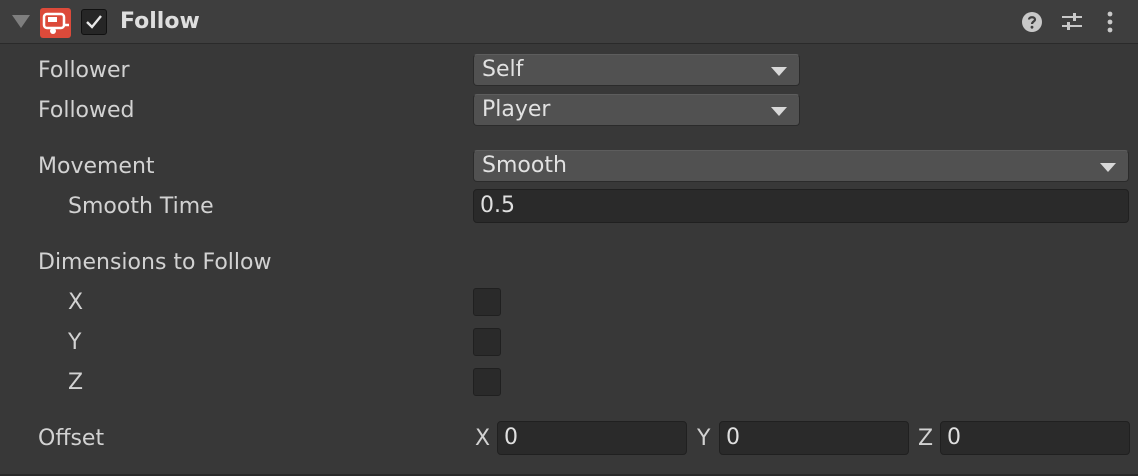  Describe the element at coordinates (733, 437) in the screenshot. I see `offset-y-value: 0` at that location.